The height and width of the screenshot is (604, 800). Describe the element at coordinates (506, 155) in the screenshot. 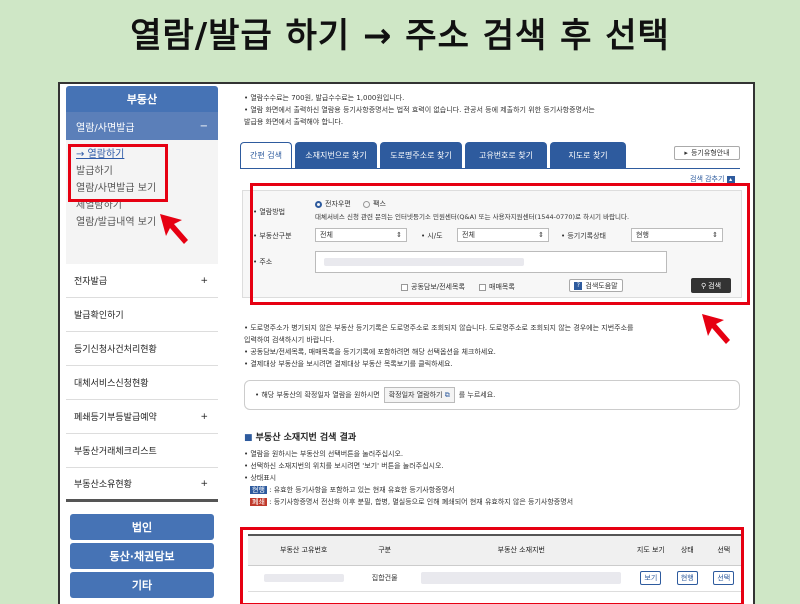

I see `tab-unique-number: 고유번호로 찾기` at that location.